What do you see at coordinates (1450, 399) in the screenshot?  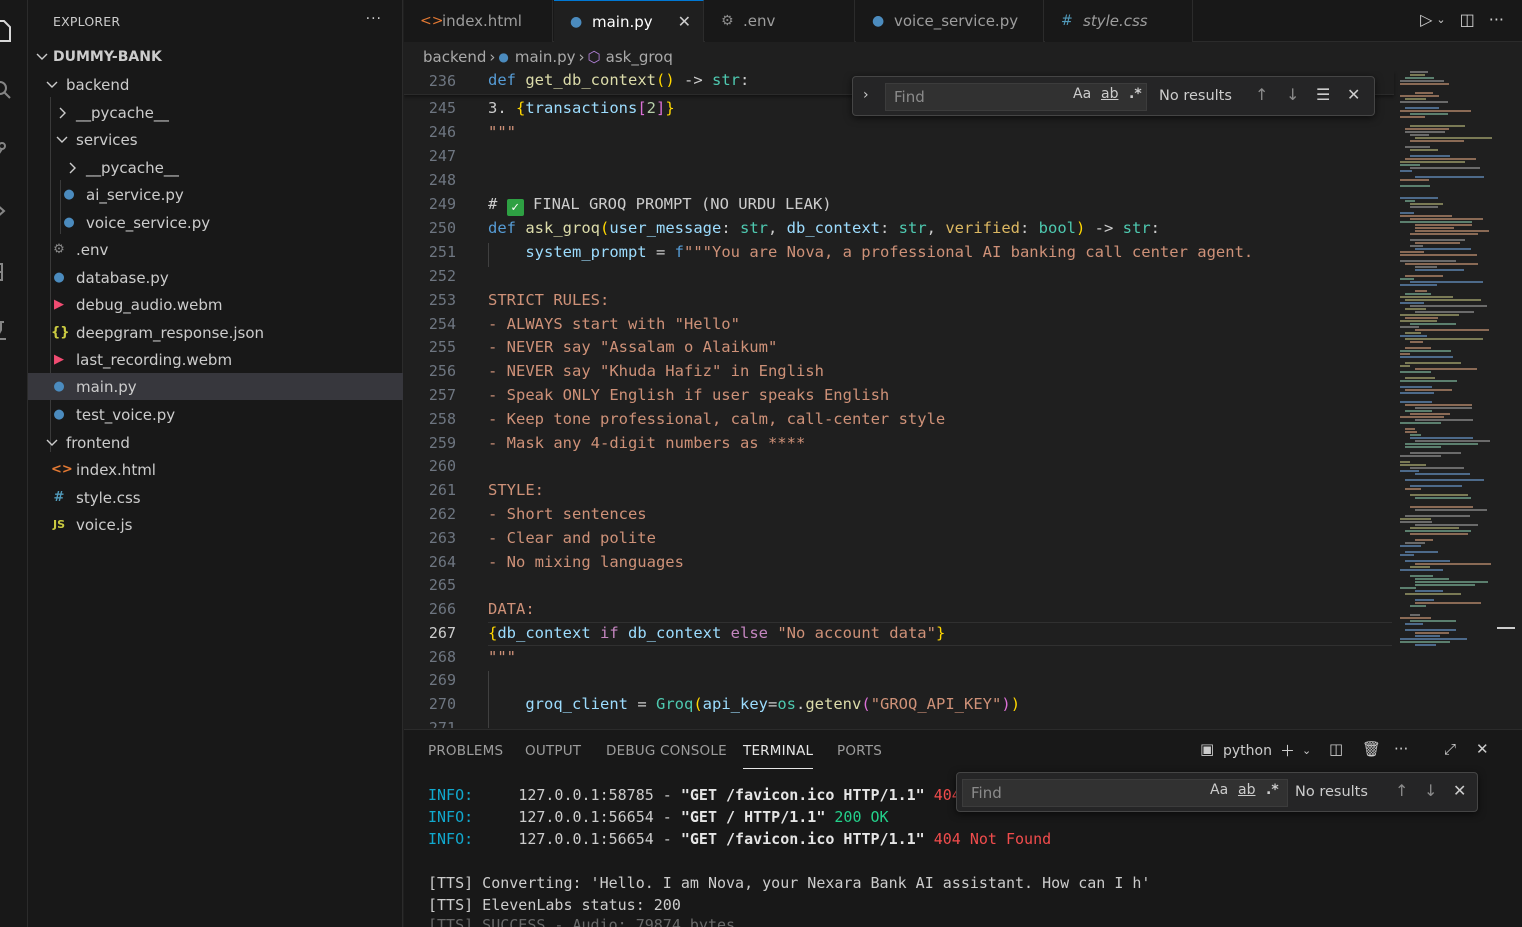 I see `minimap` at bounding box center [1450, 399].